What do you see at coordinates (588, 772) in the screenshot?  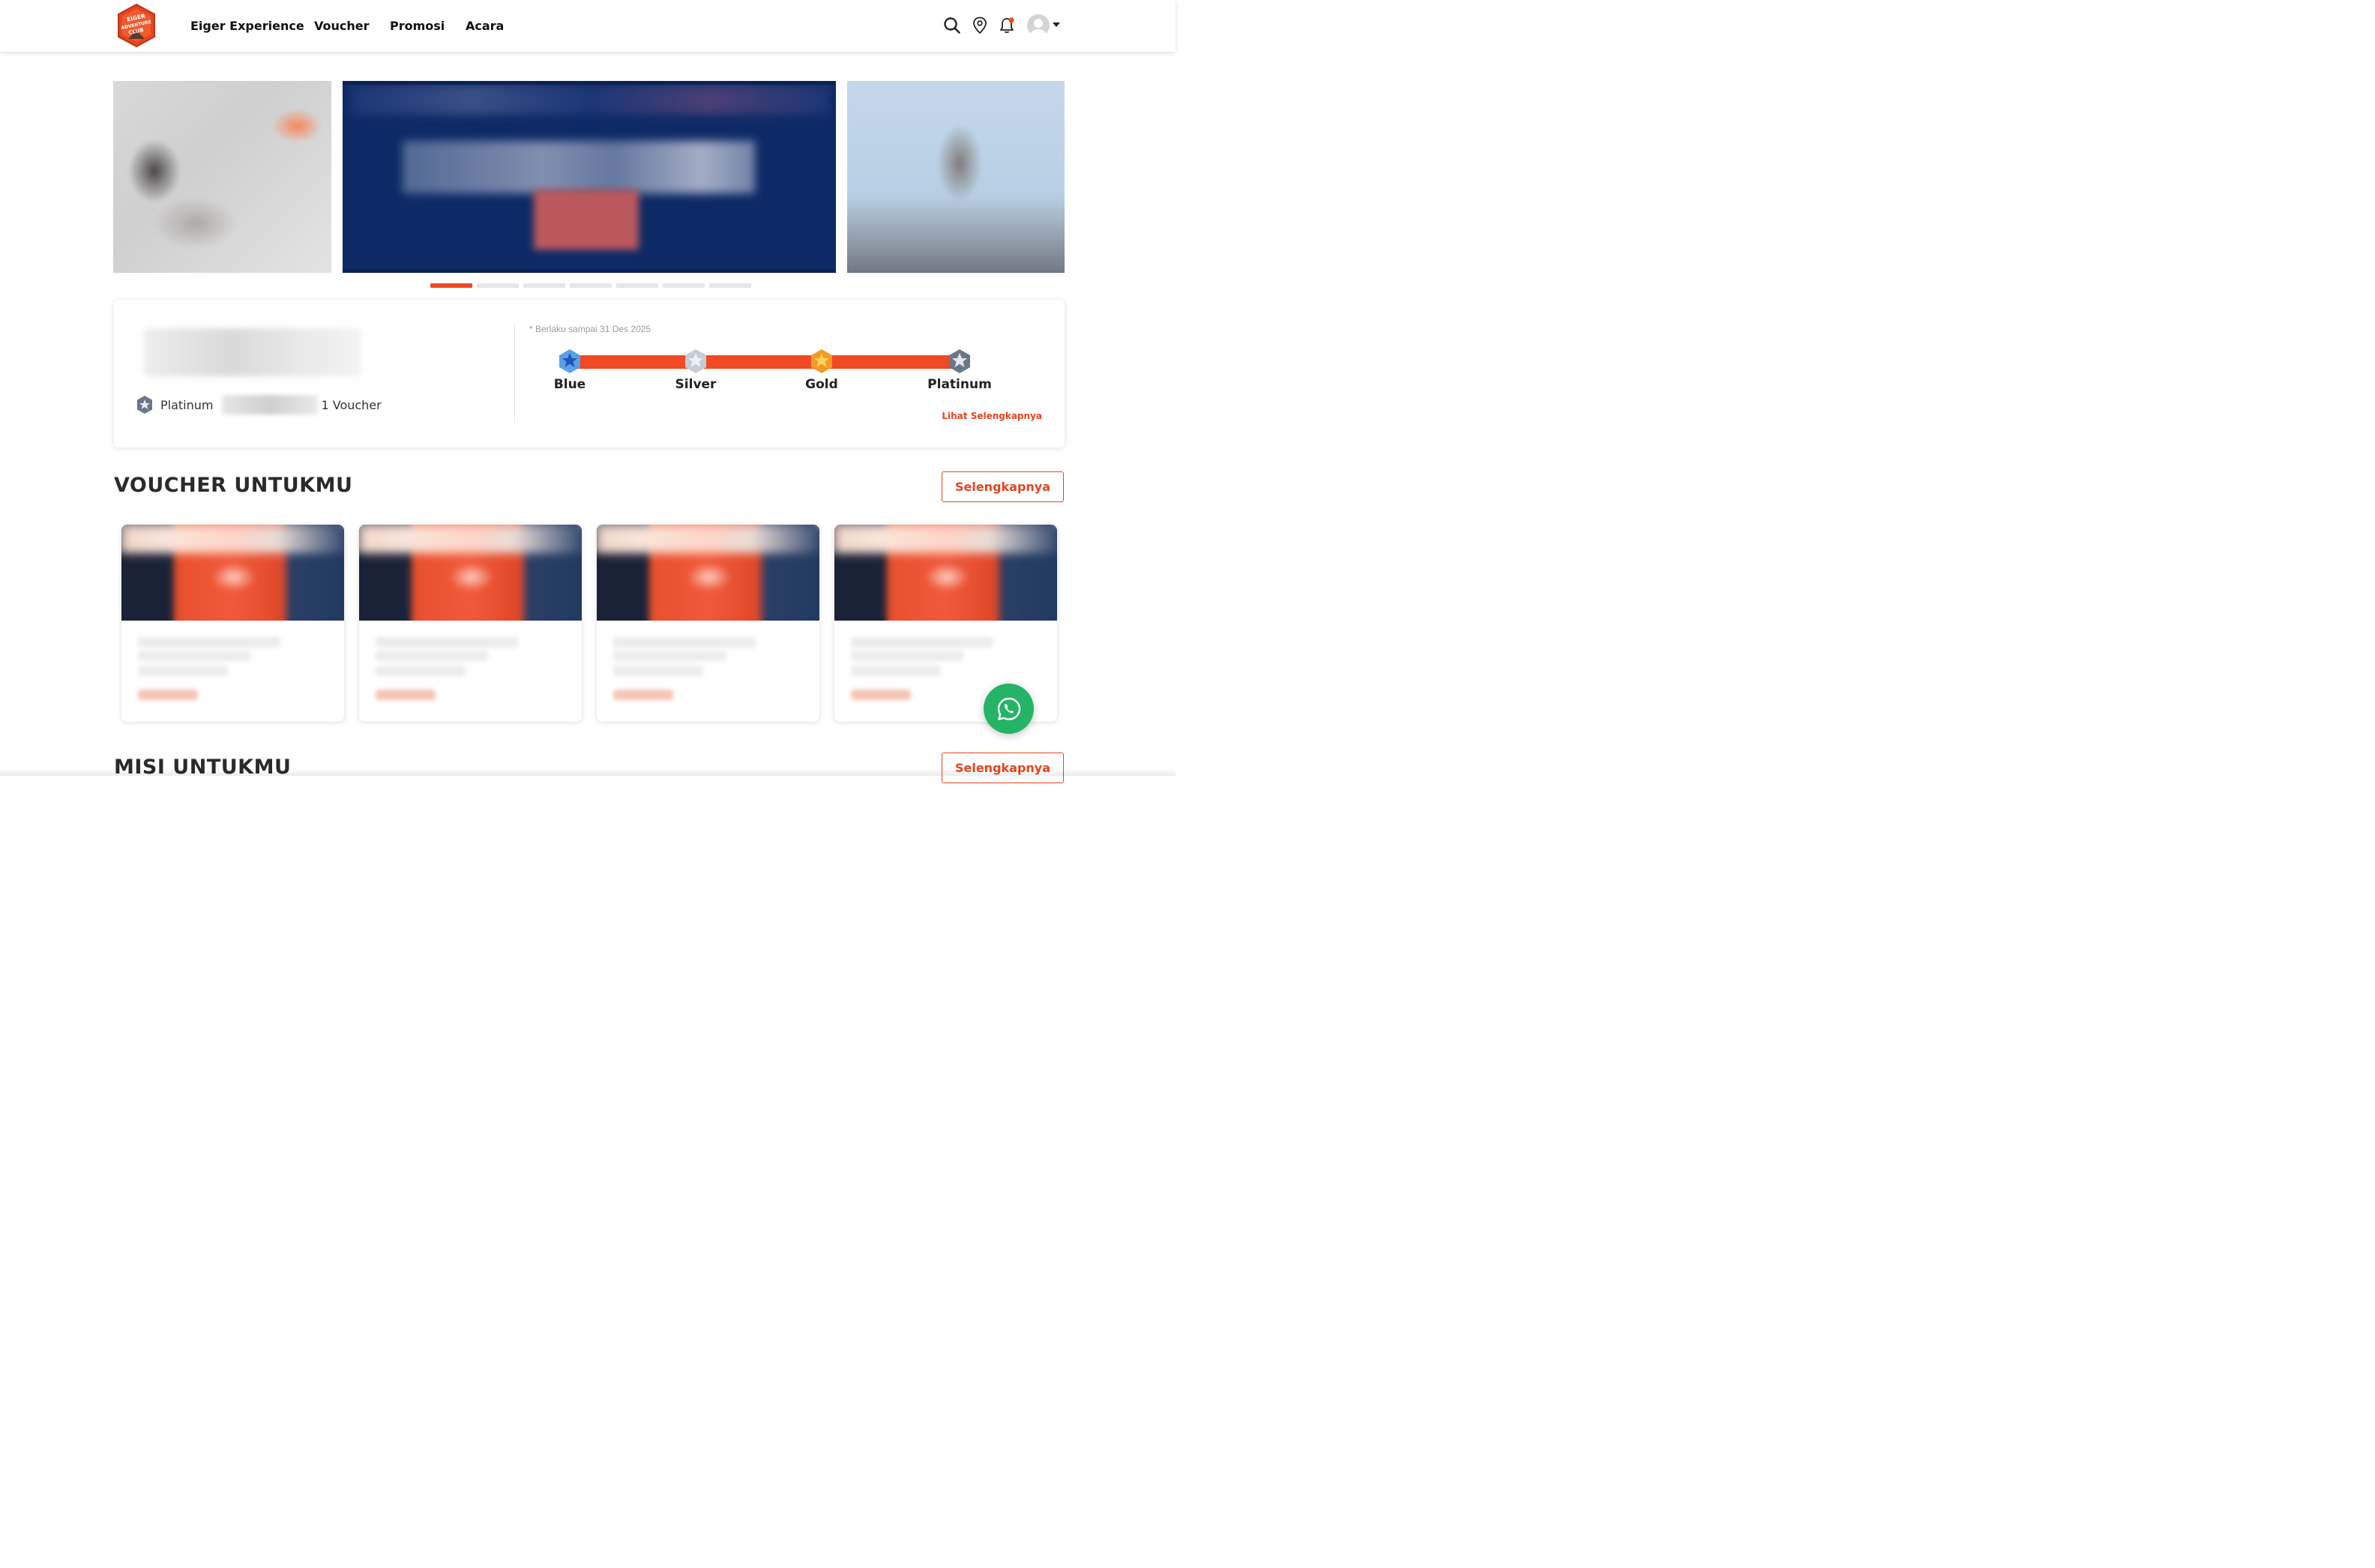 I see `bottom-scroll-shadow` at bounding box center [588, 772].